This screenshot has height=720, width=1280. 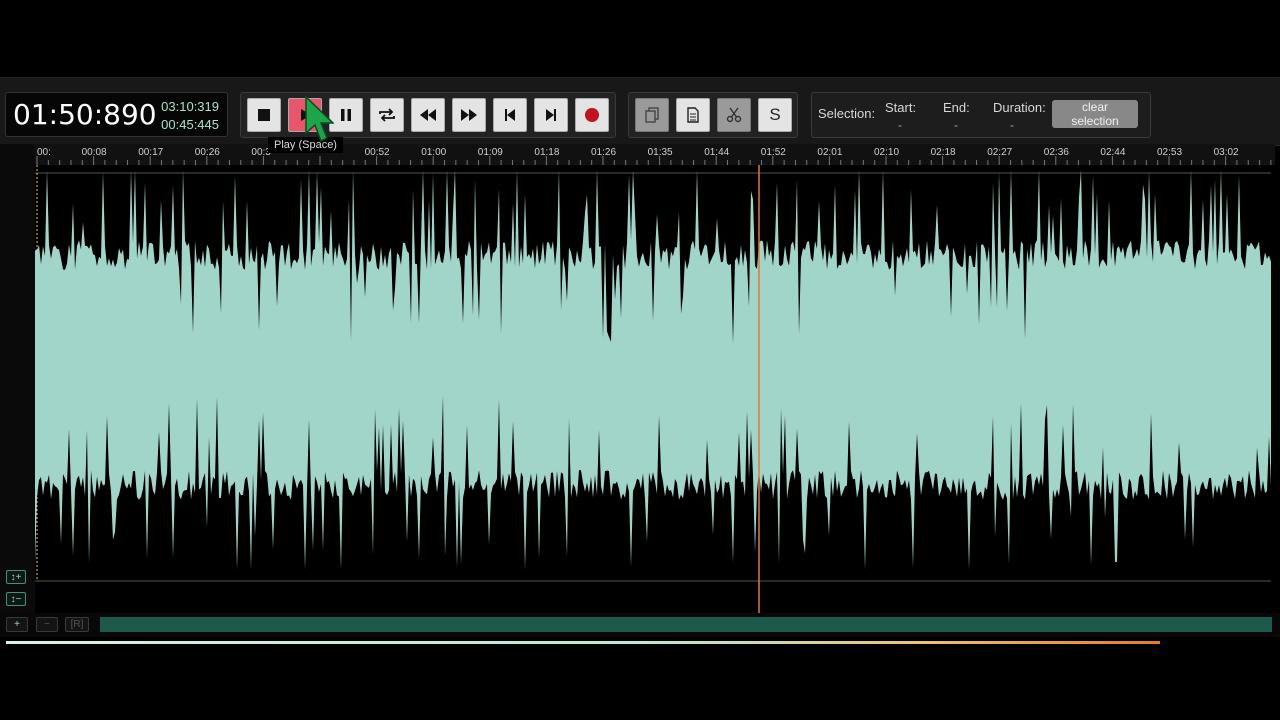 I want to click on ruler-tick-label: 02:44, so click(x=1113, y=152).